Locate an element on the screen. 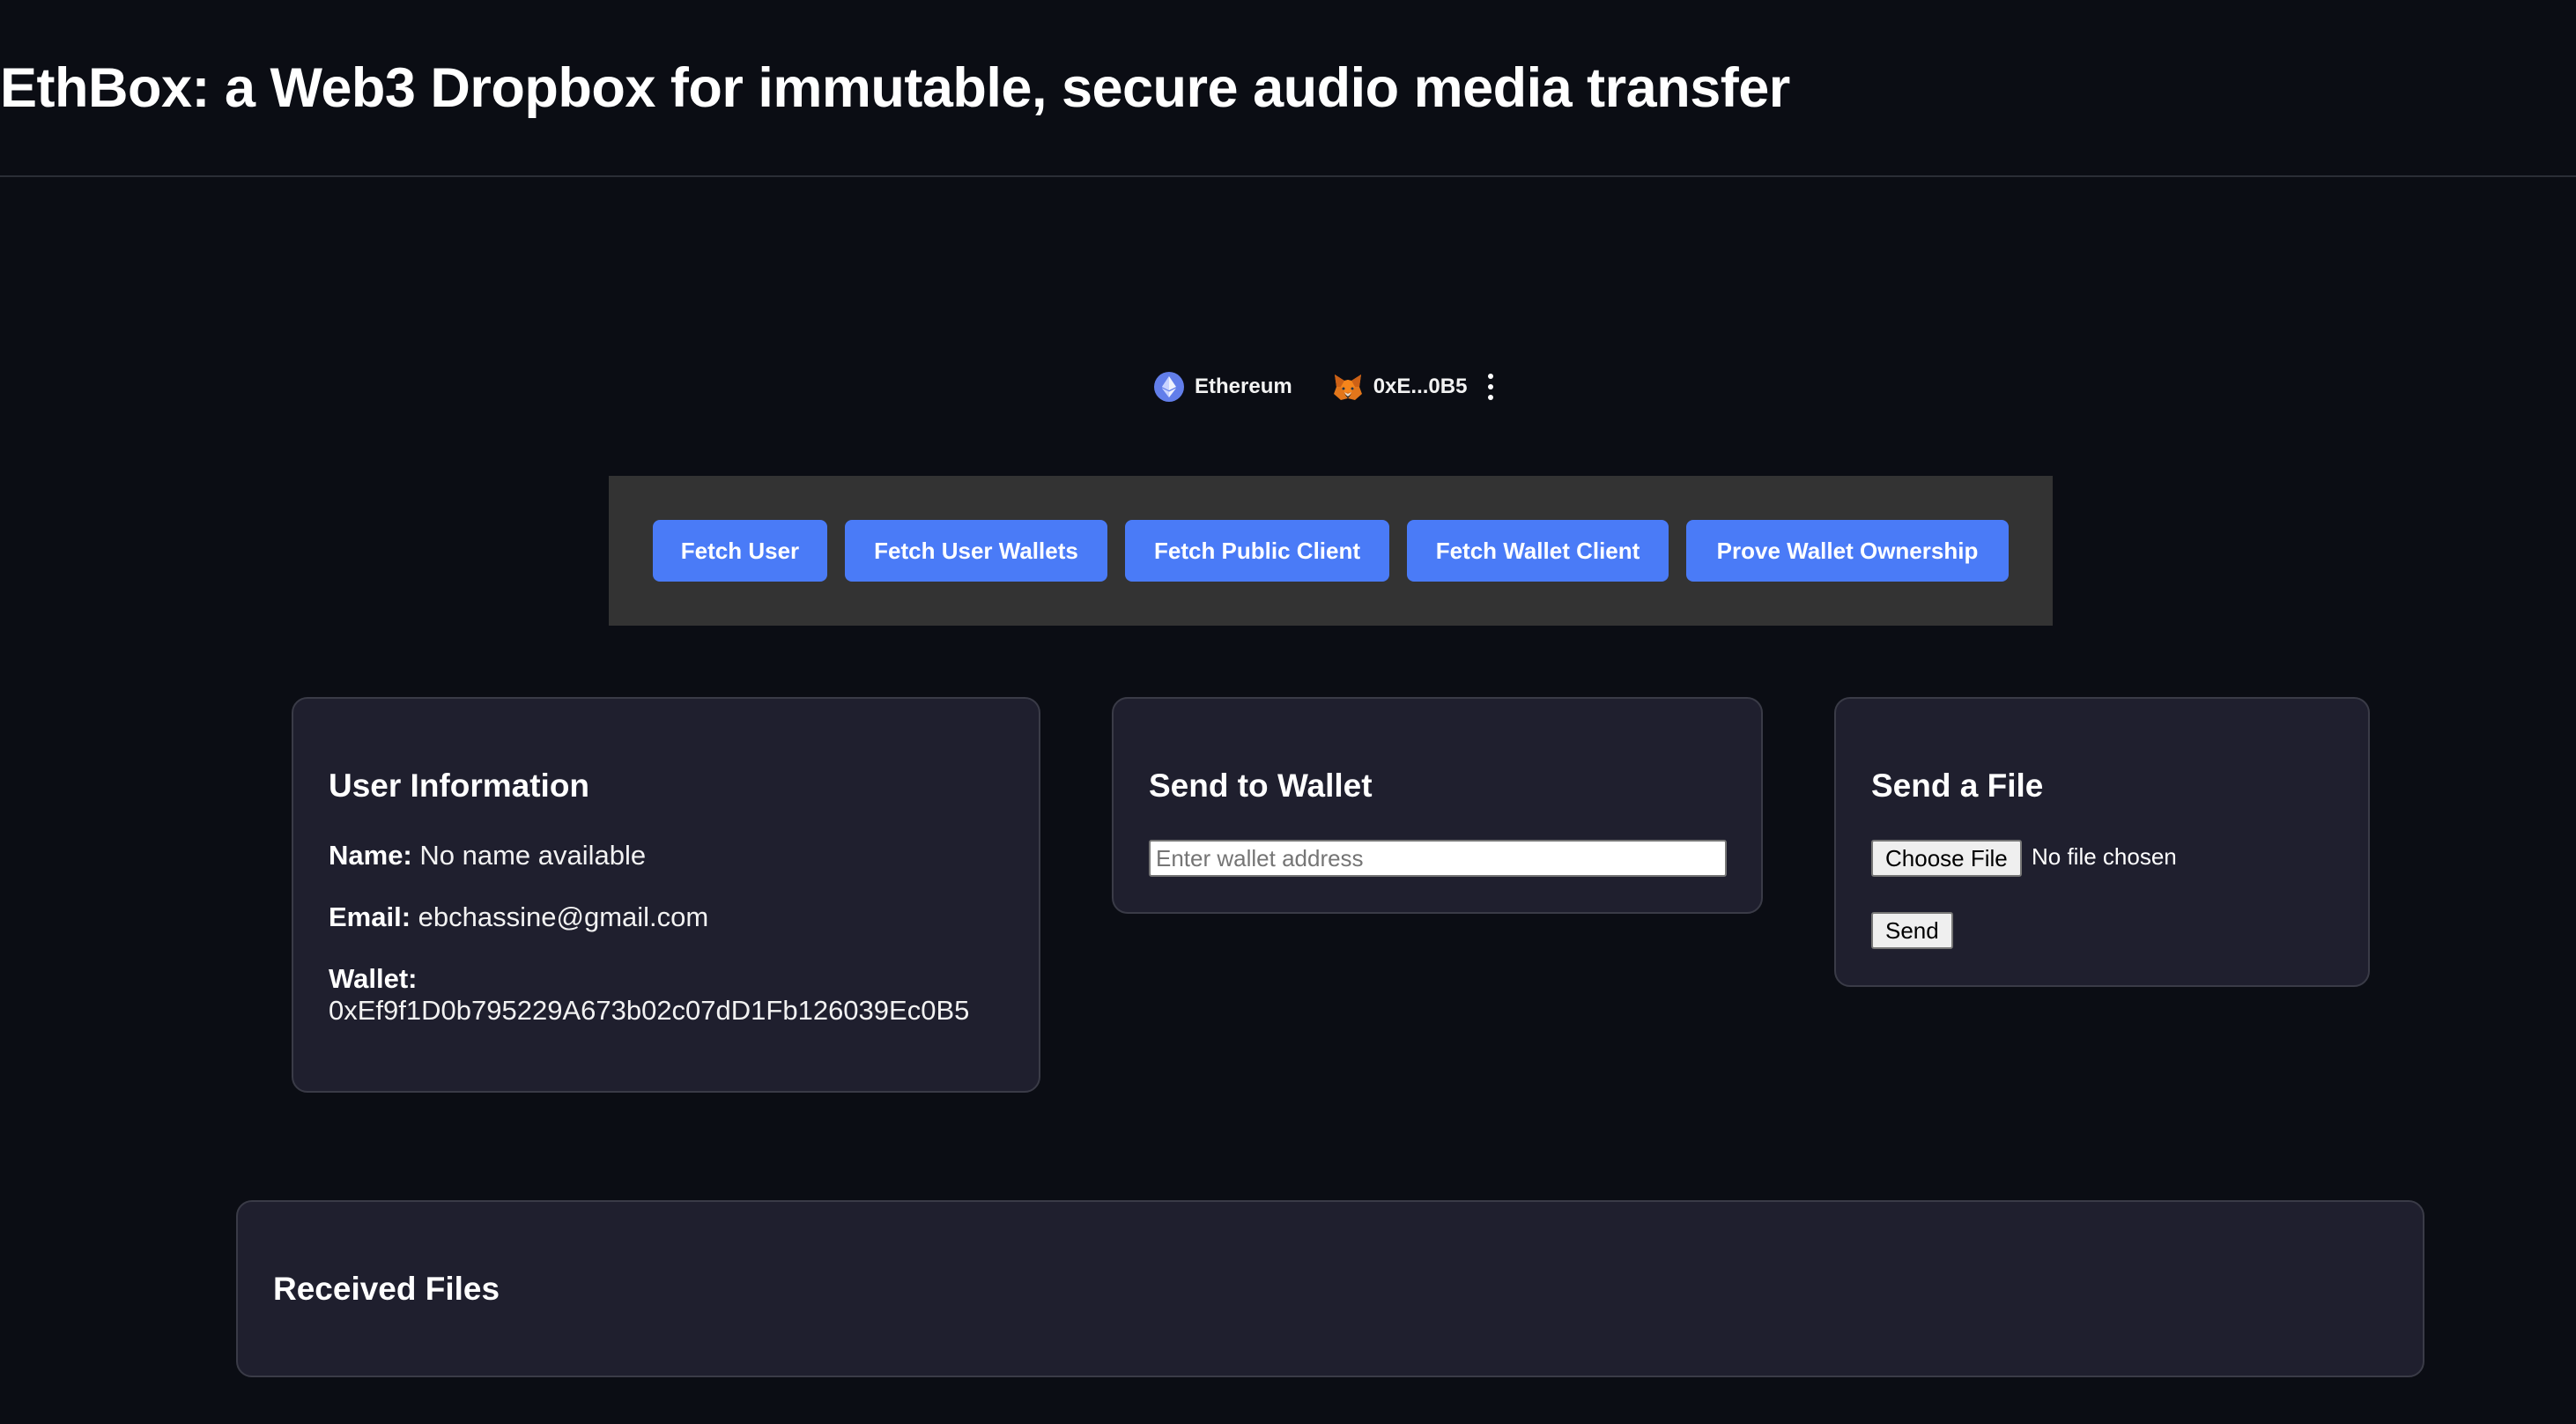  kebab-menu-icon is located at coordinates (1491, 387).